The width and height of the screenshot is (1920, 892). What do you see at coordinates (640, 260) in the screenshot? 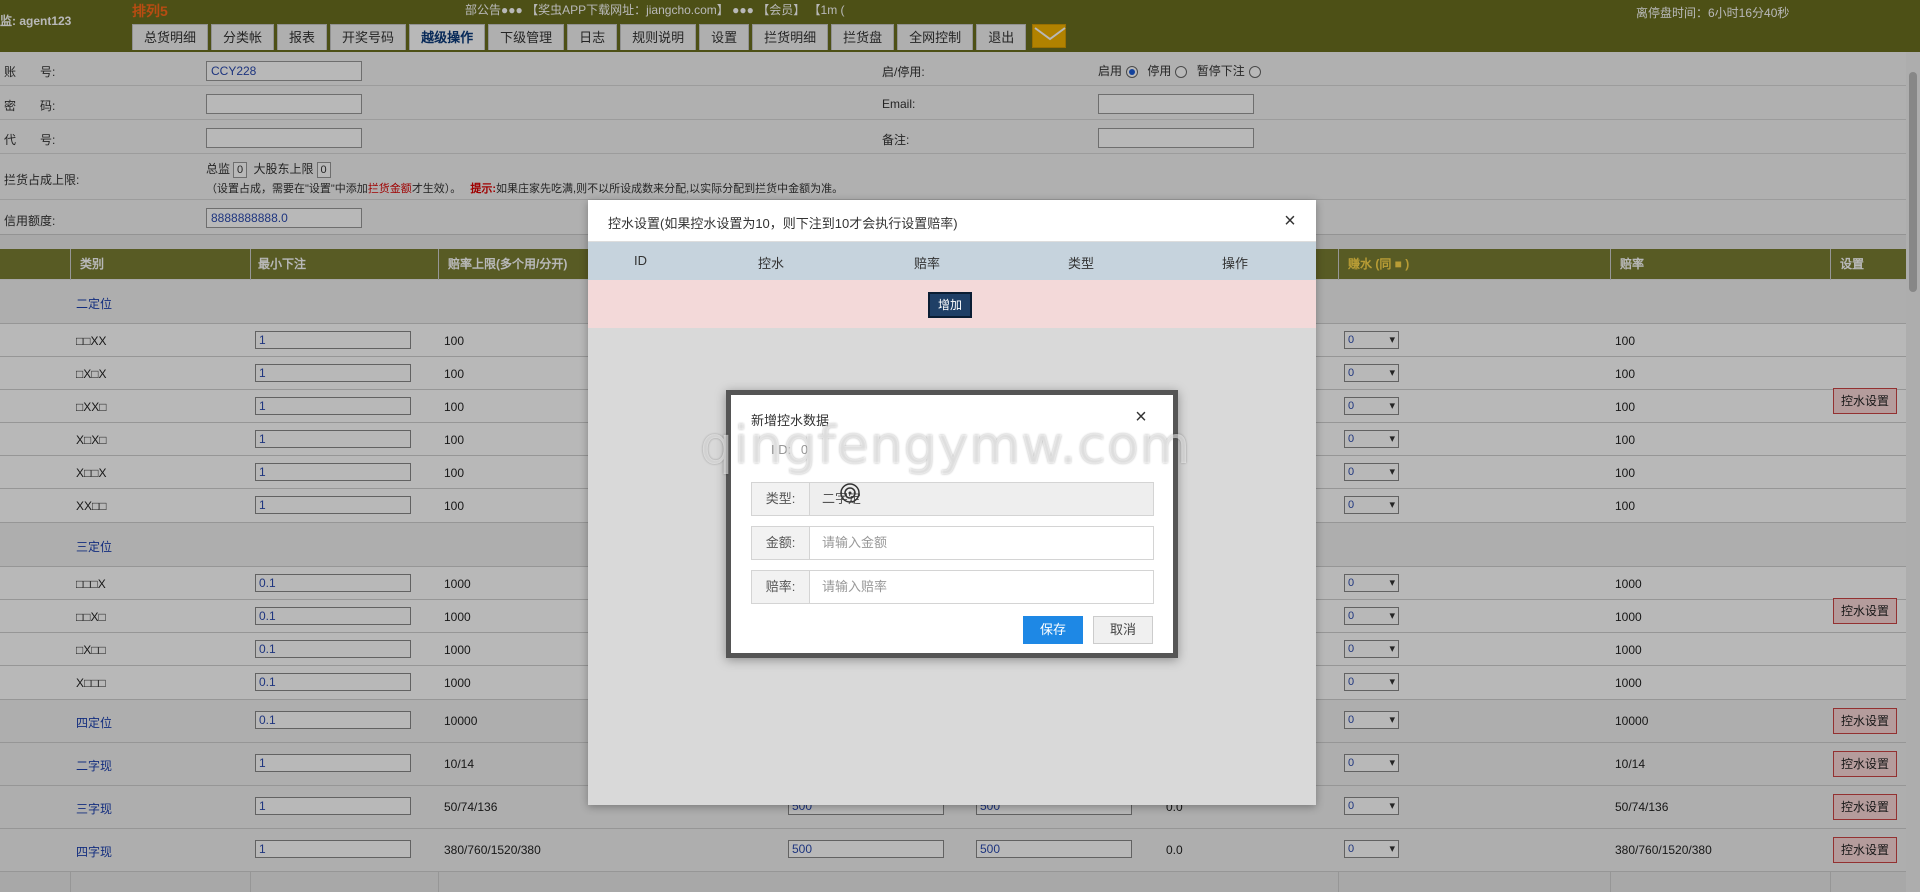
I see `col-id: ID` at bounding box center [640, 260].